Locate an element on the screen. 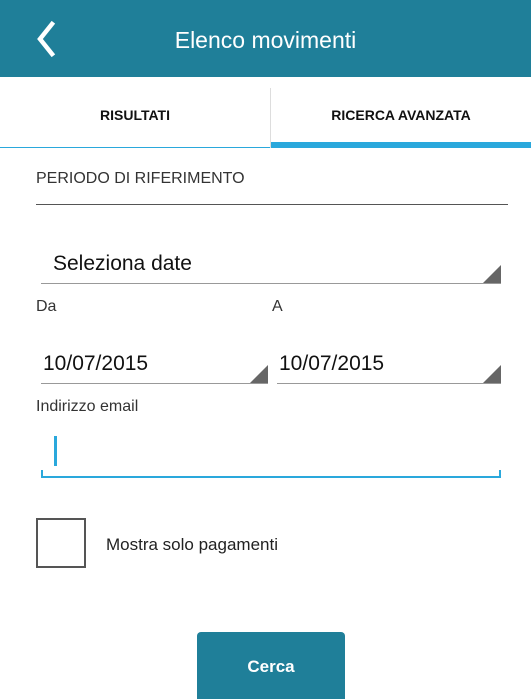 The height and width of the screenshot is (699, 531). section-divider is located at coordinates (272, 204).